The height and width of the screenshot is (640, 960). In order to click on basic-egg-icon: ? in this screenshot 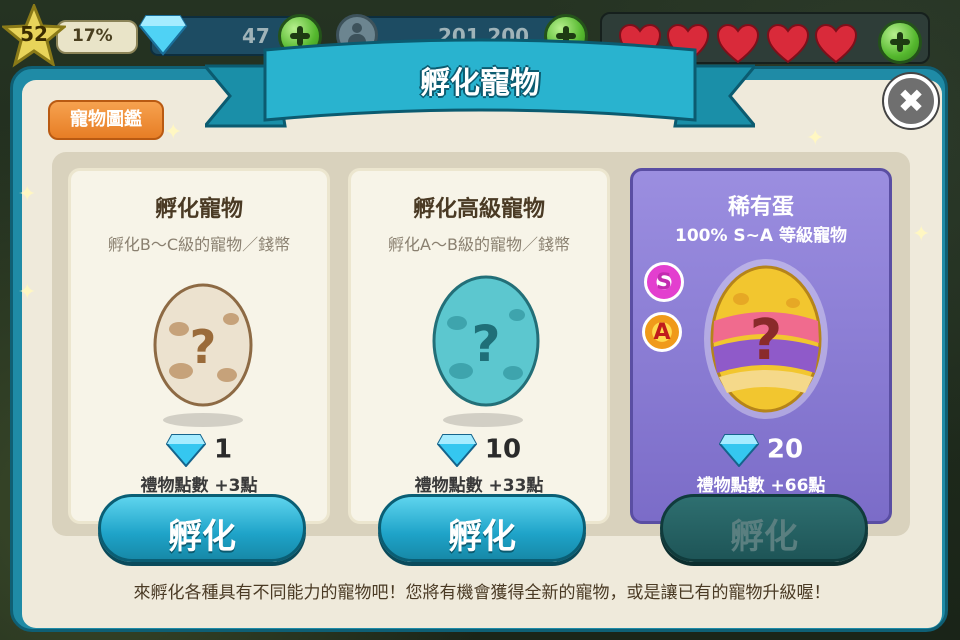, I will do `click(203, 345)`.